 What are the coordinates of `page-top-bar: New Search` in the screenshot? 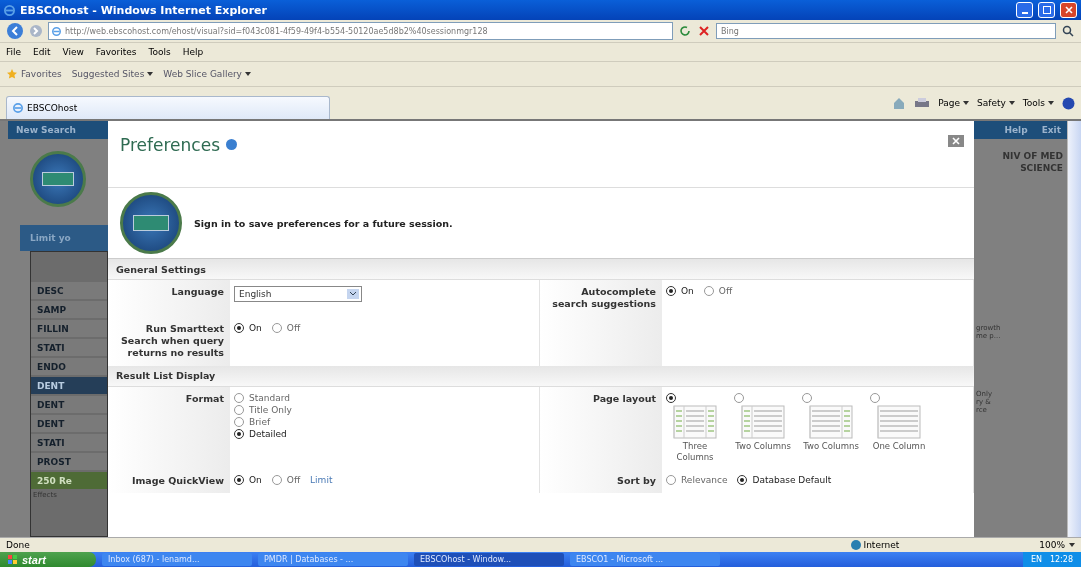 It's located at (58, 130).